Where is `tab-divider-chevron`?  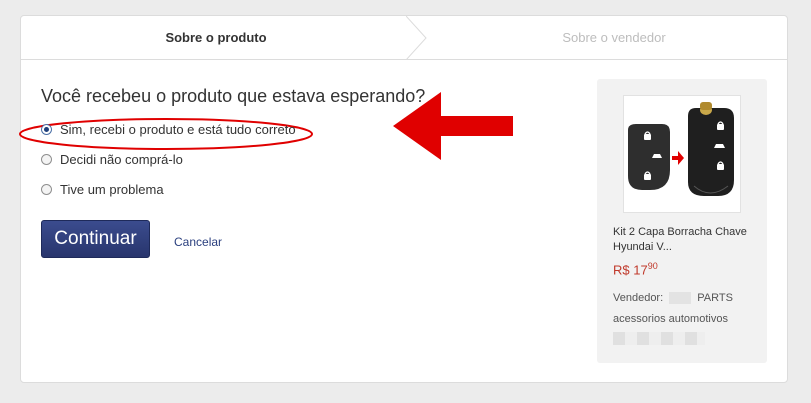
tab-divider-chevron is located at coordinates (416, 38).